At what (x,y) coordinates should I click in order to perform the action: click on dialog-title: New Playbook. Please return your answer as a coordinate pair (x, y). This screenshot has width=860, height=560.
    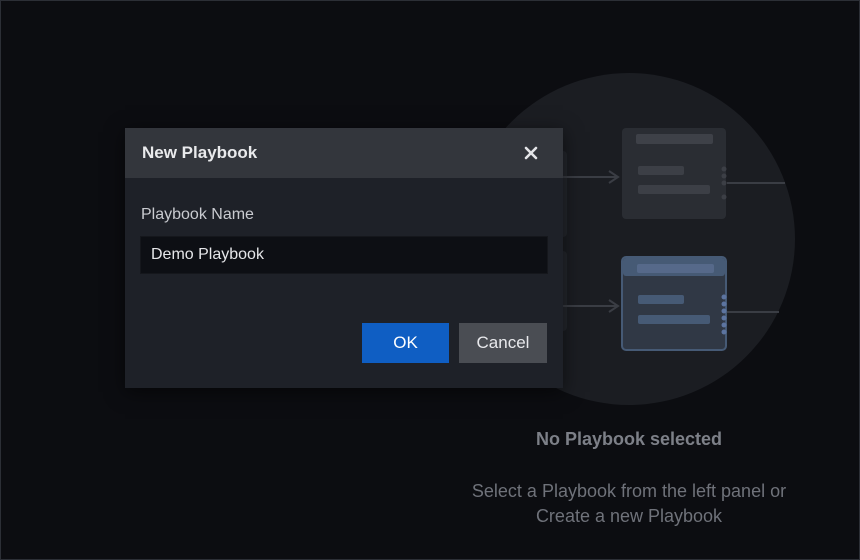
    Looking at the image, I should click on (200, 152).